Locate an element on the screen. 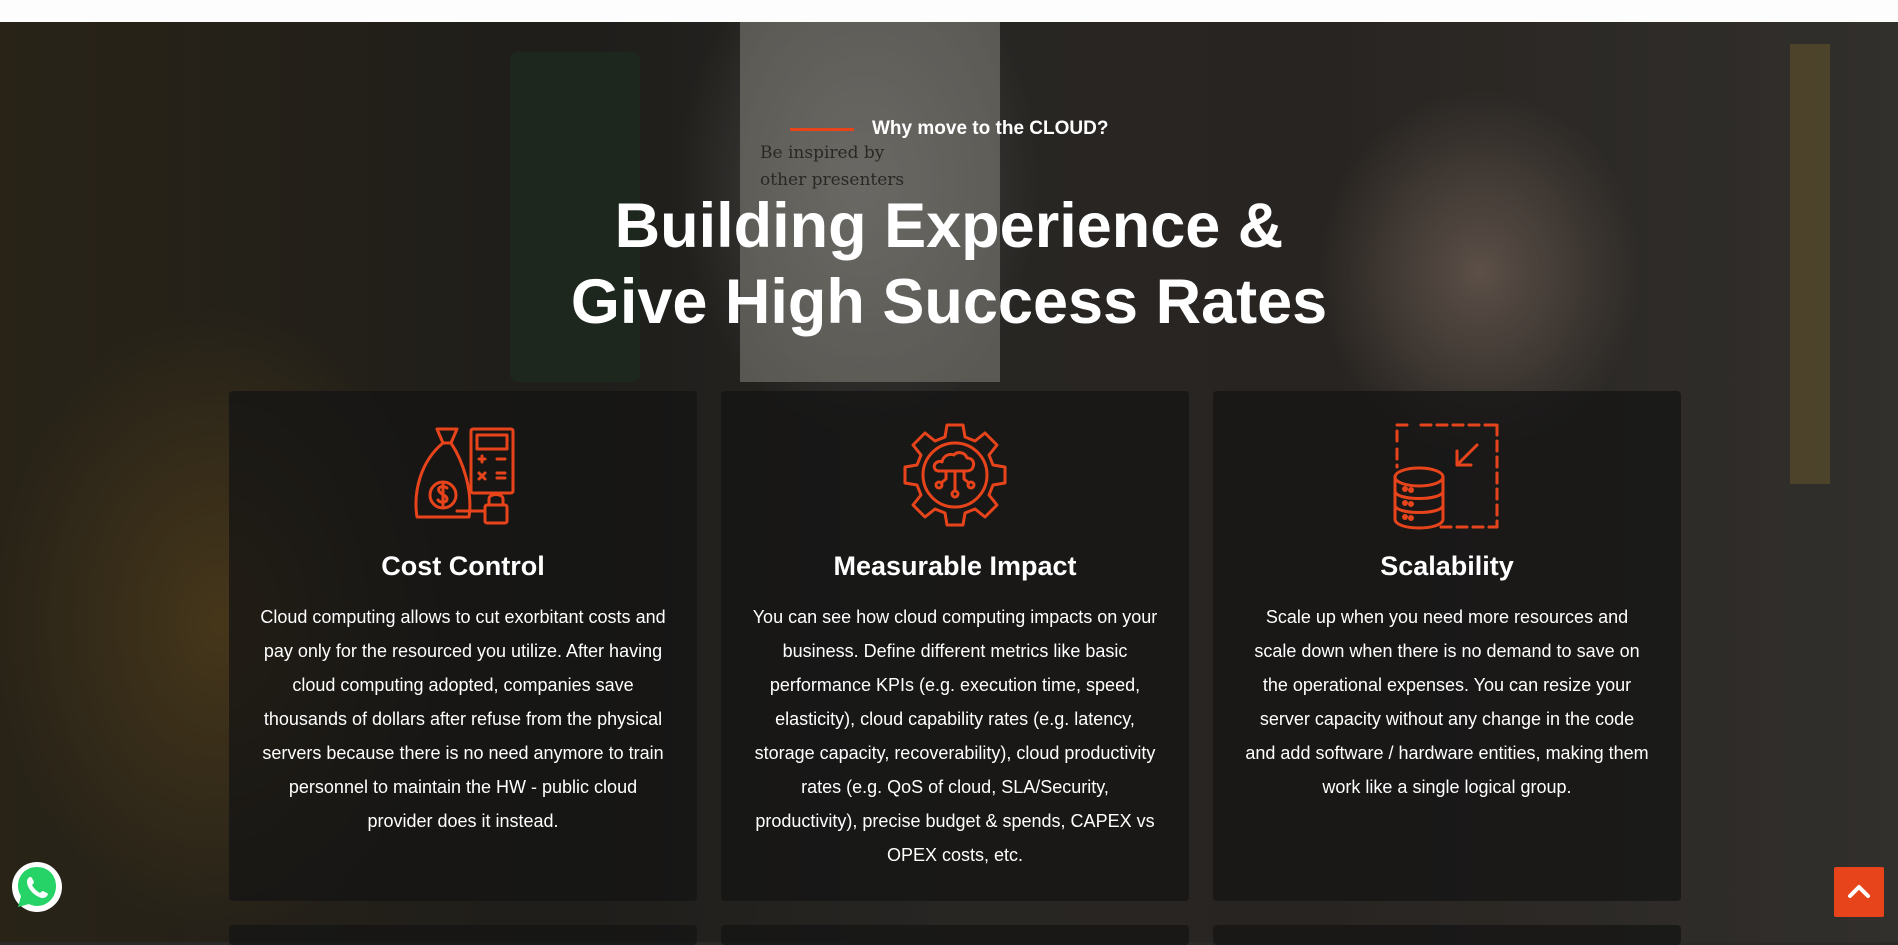  database-resize-icon is located at coordinates (1446, 476).